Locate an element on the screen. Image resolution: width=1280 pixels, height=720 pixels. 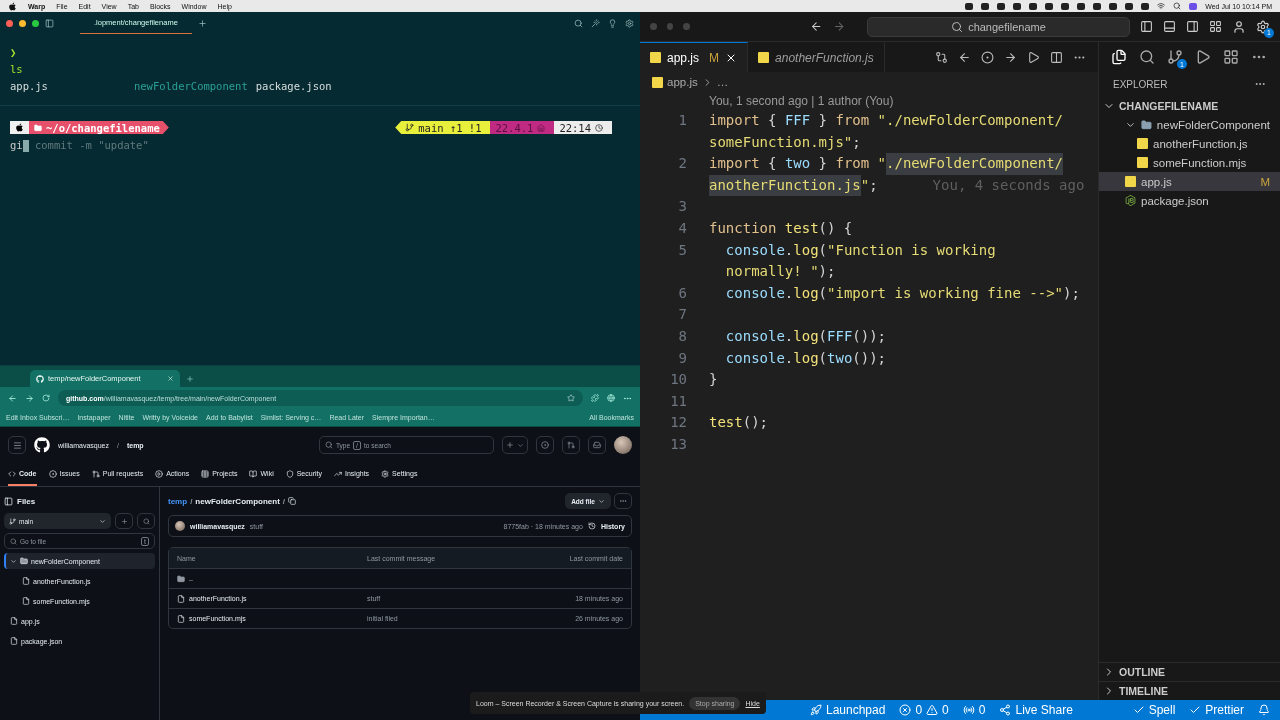
code-line: console.log("import is working fine -->"); is located at coordinates (902, 293).